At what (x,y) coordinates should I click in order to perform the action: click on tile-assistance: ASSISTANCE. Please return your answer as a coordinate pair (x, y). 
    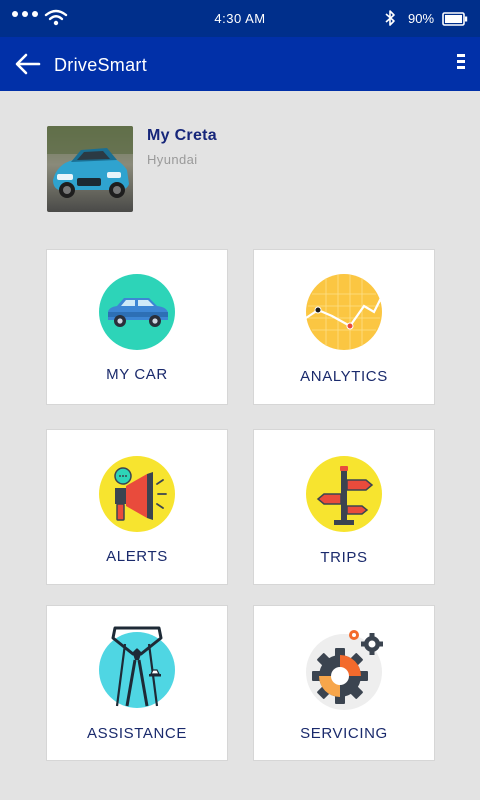
    Looking at the image, I should click on (137, 683).